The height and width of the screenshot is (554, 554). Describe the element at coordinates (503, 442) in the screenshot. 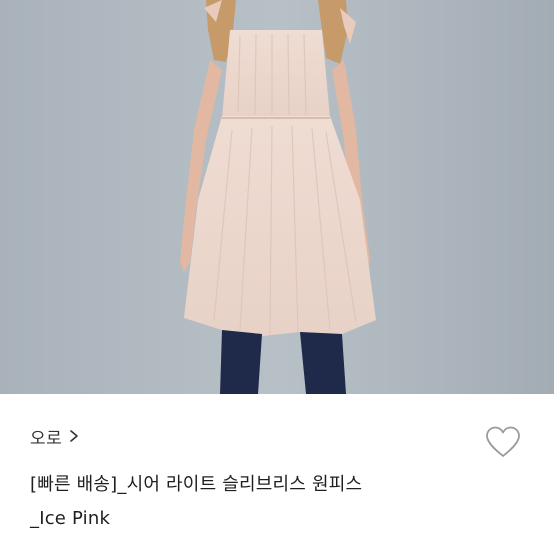

I see `wishlist-heart-icon` at that location.